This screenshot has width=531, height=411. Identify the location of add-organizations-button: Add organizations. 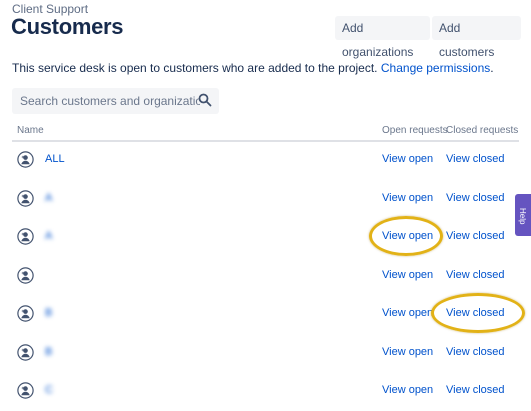
(382, 37).